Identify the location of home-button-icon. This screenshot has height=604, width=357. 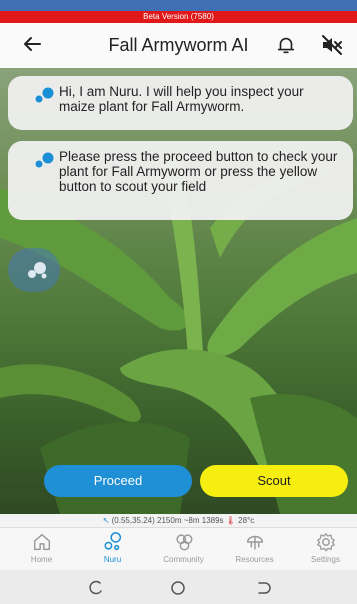
(178, 588).